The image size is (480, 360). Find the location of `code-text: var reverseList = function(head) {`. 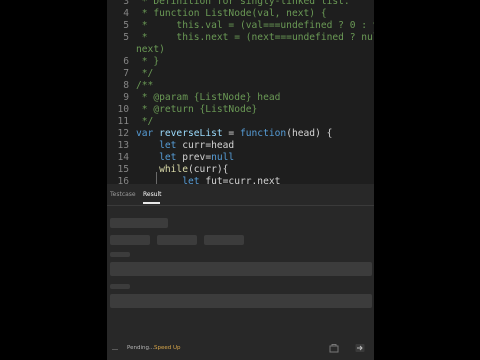

code-text: var reverseList = function(head) { is located at coordinates (234, 134).